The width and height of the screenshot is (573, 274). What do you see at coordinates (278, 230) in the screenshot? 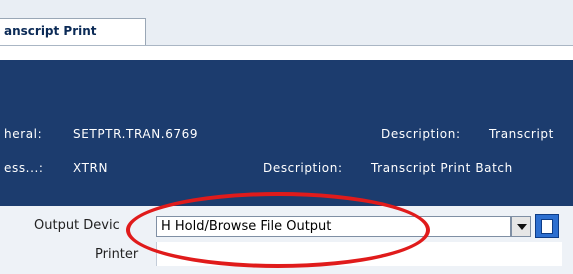
I see `highlight-ellipse` at bounding box center [278, 230].